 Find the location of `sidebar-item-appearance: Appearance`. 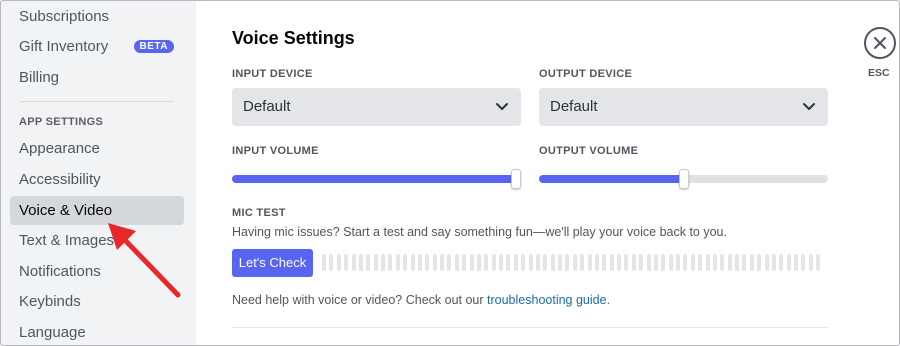

sidebar-item-appearance: Appearance is located at coordinates (97, 148).